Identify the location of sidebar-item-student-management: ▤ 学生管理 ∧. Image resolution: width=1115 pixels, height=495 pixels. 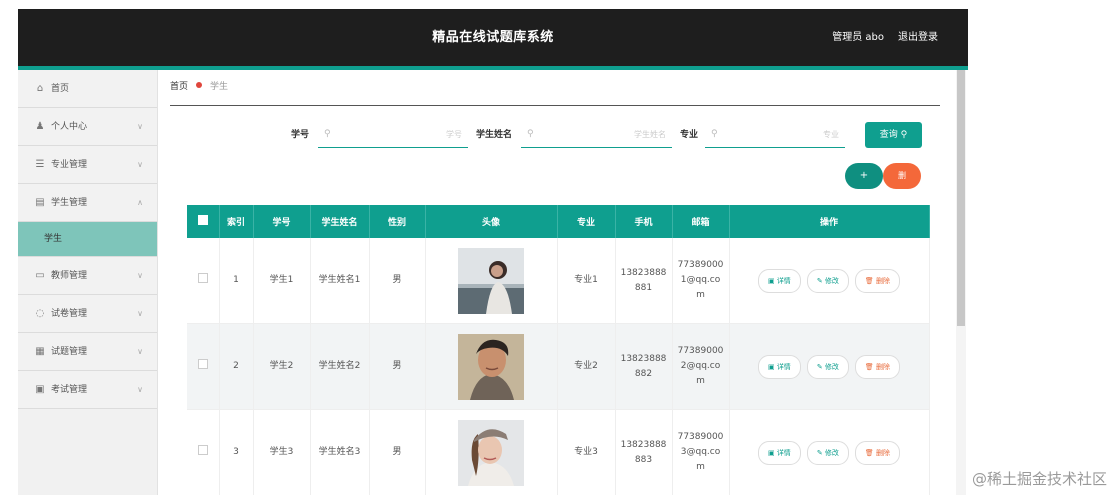
(87, 203).